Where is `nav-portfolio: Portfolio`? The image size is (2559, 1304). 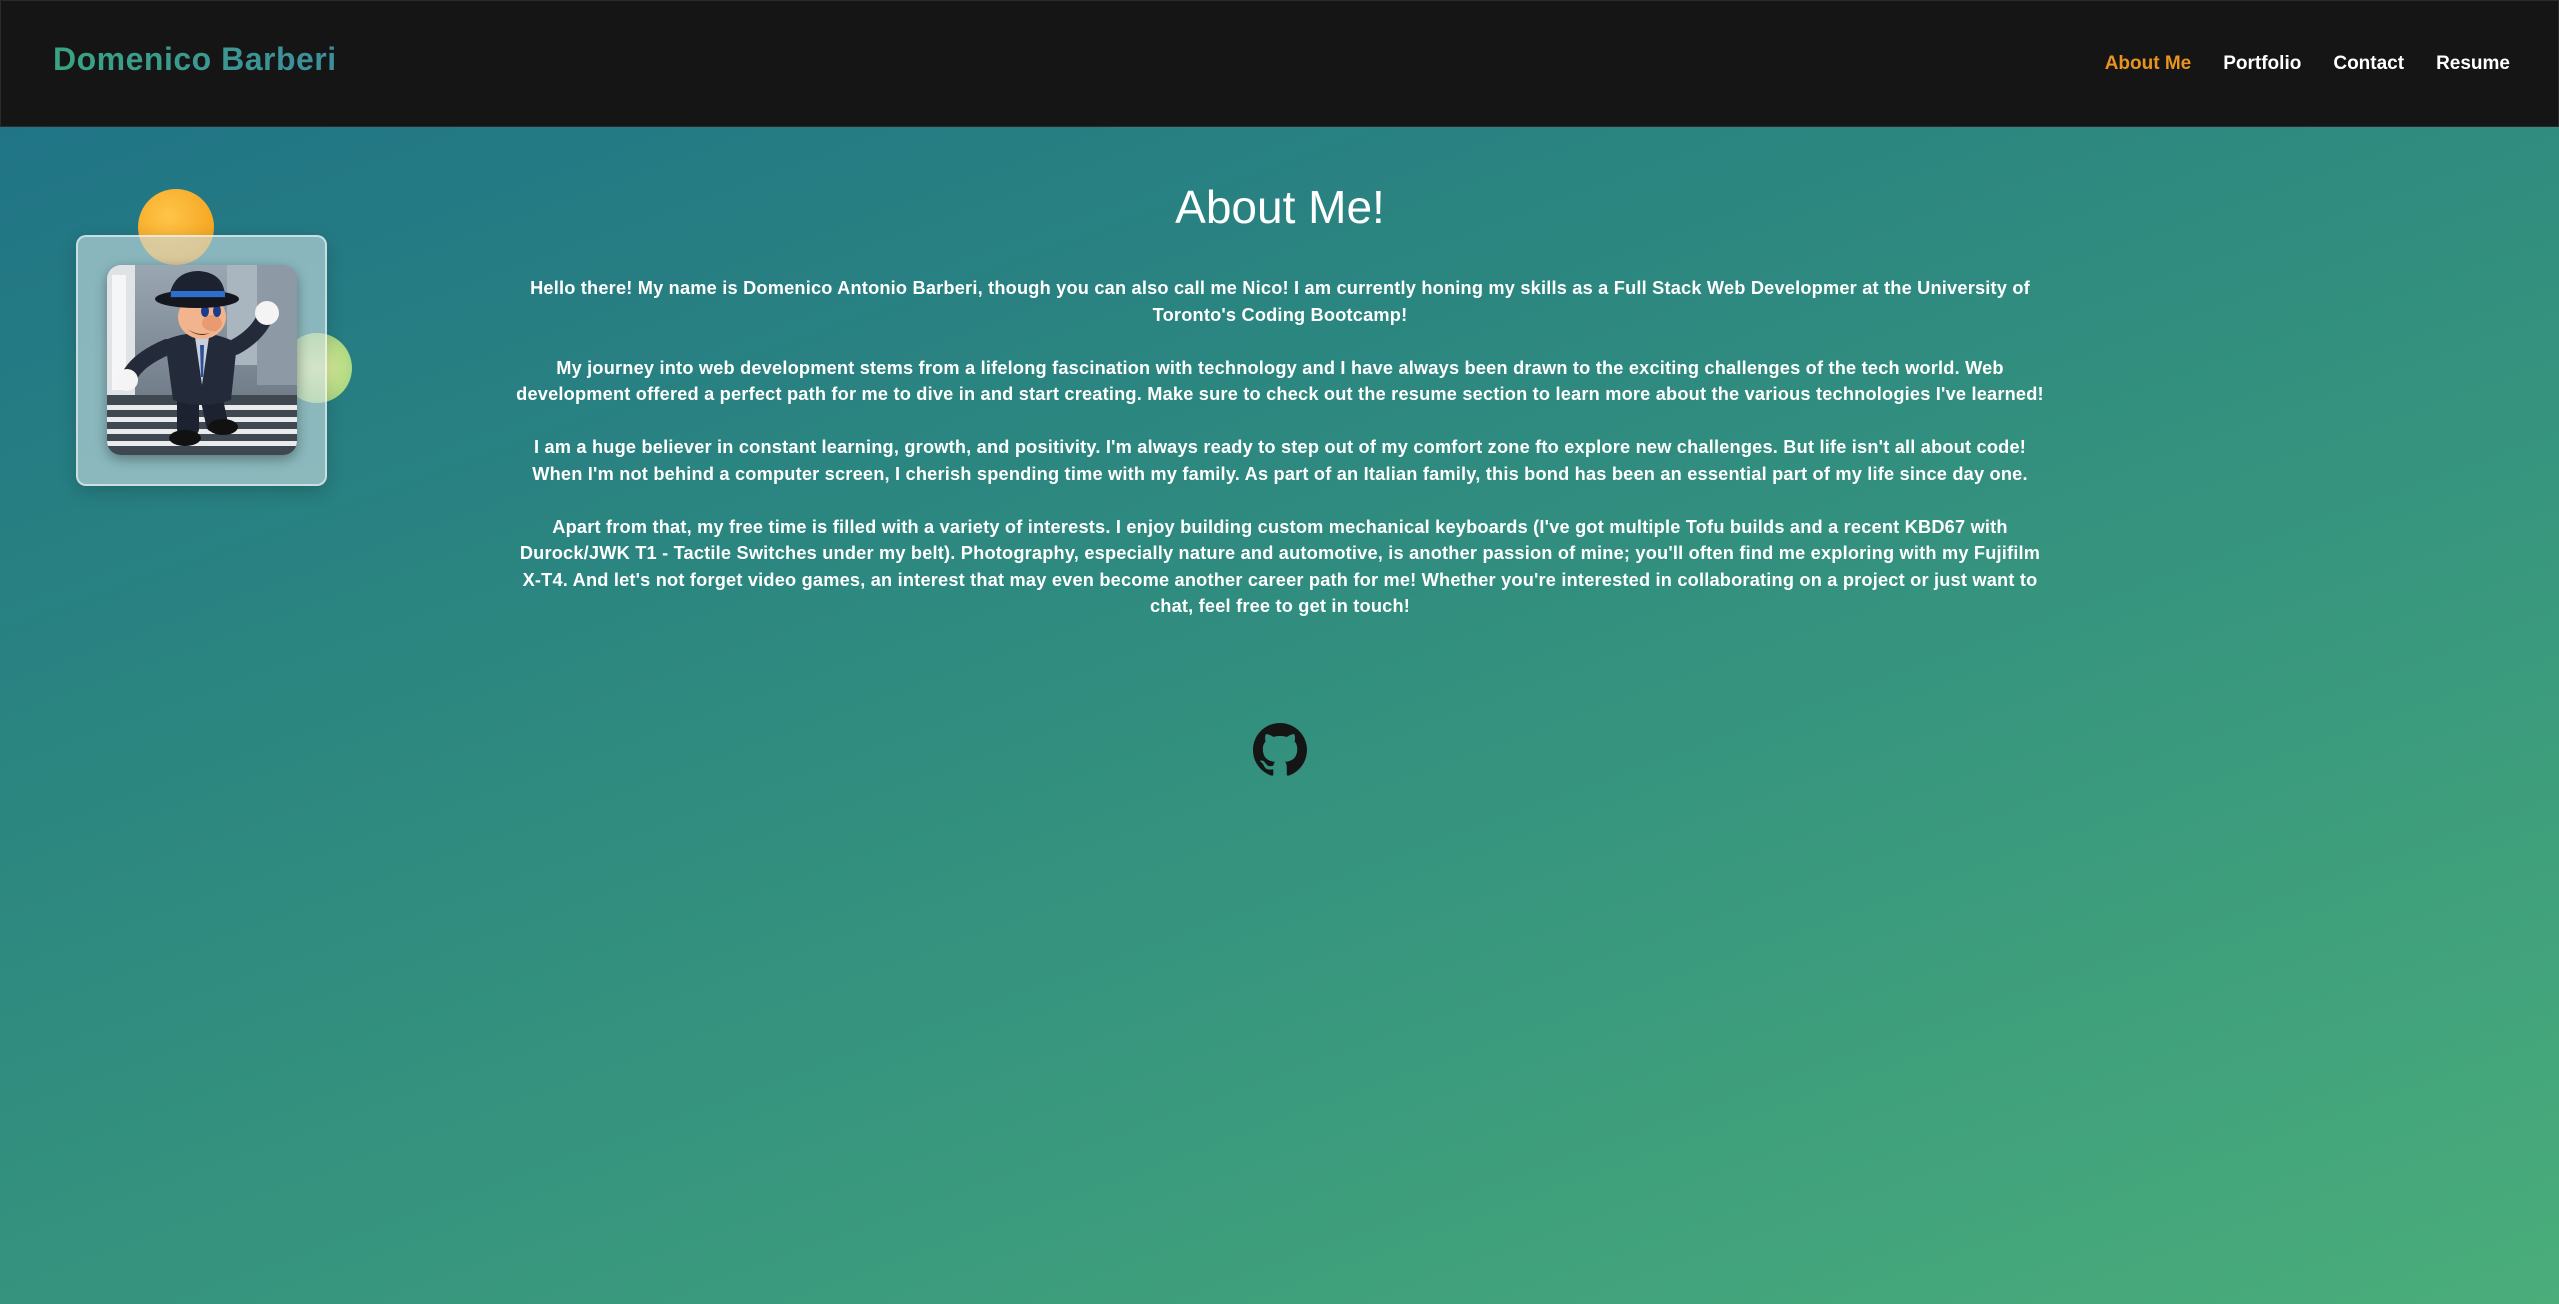
nav-portfolio: Portfolio is located at coordinates (2262, 64).